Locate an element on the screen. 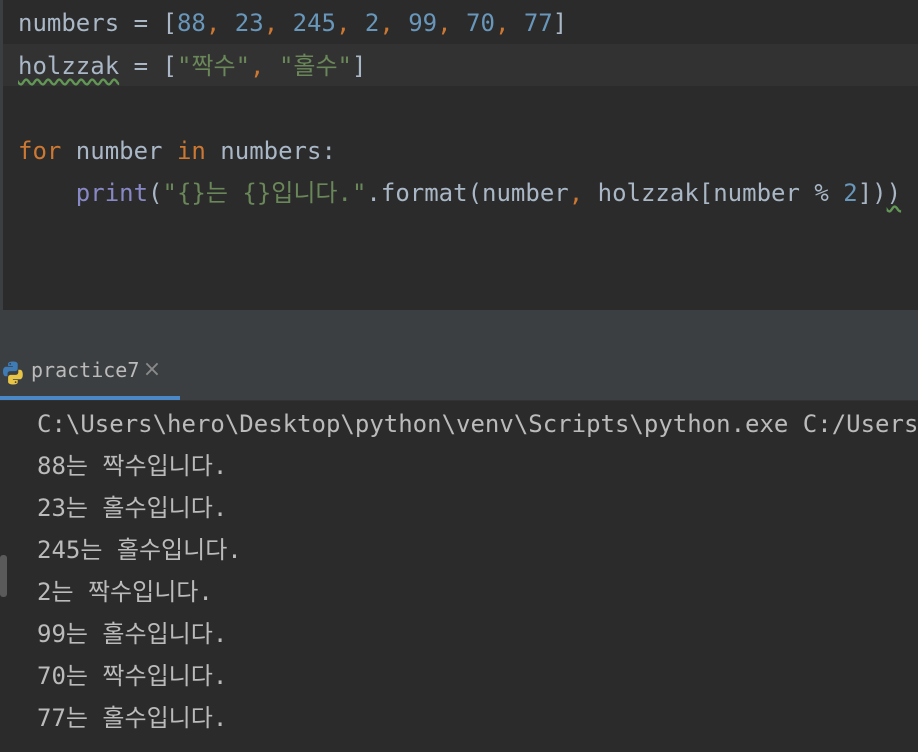 This screenshot has width=918, height=752. run-tab-practice7: practice7 × is located at coordinates (90, 374).